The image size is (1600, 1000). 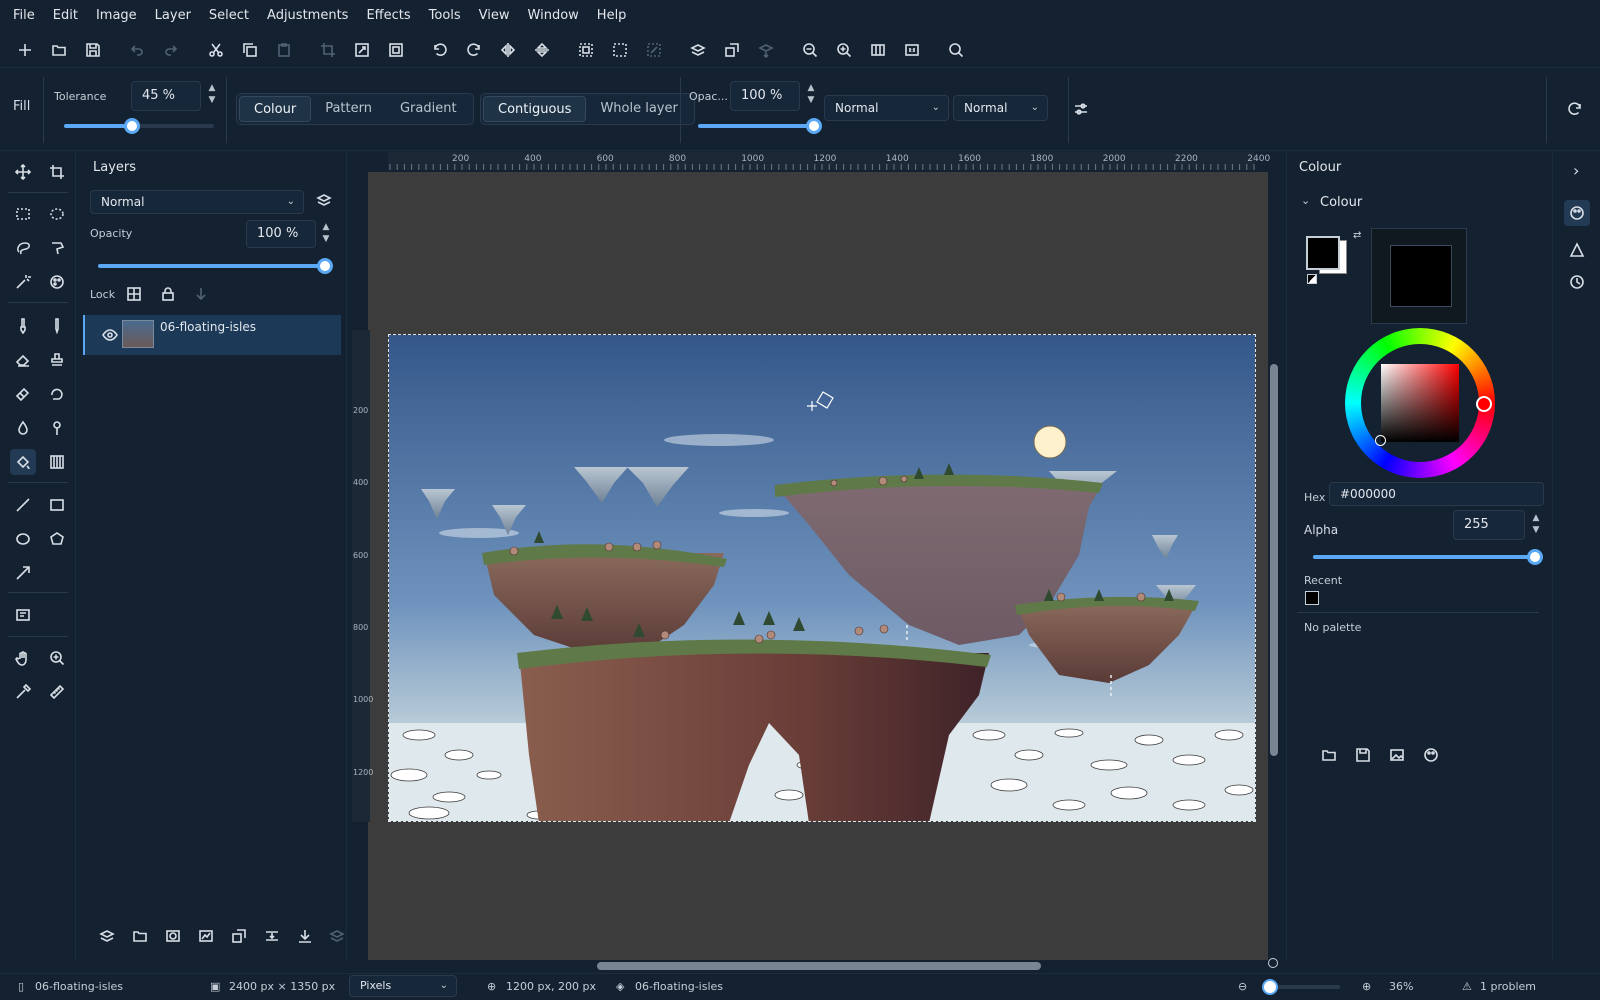 I want to click on vertical-scrollbar, so click(x=1274, y=560).